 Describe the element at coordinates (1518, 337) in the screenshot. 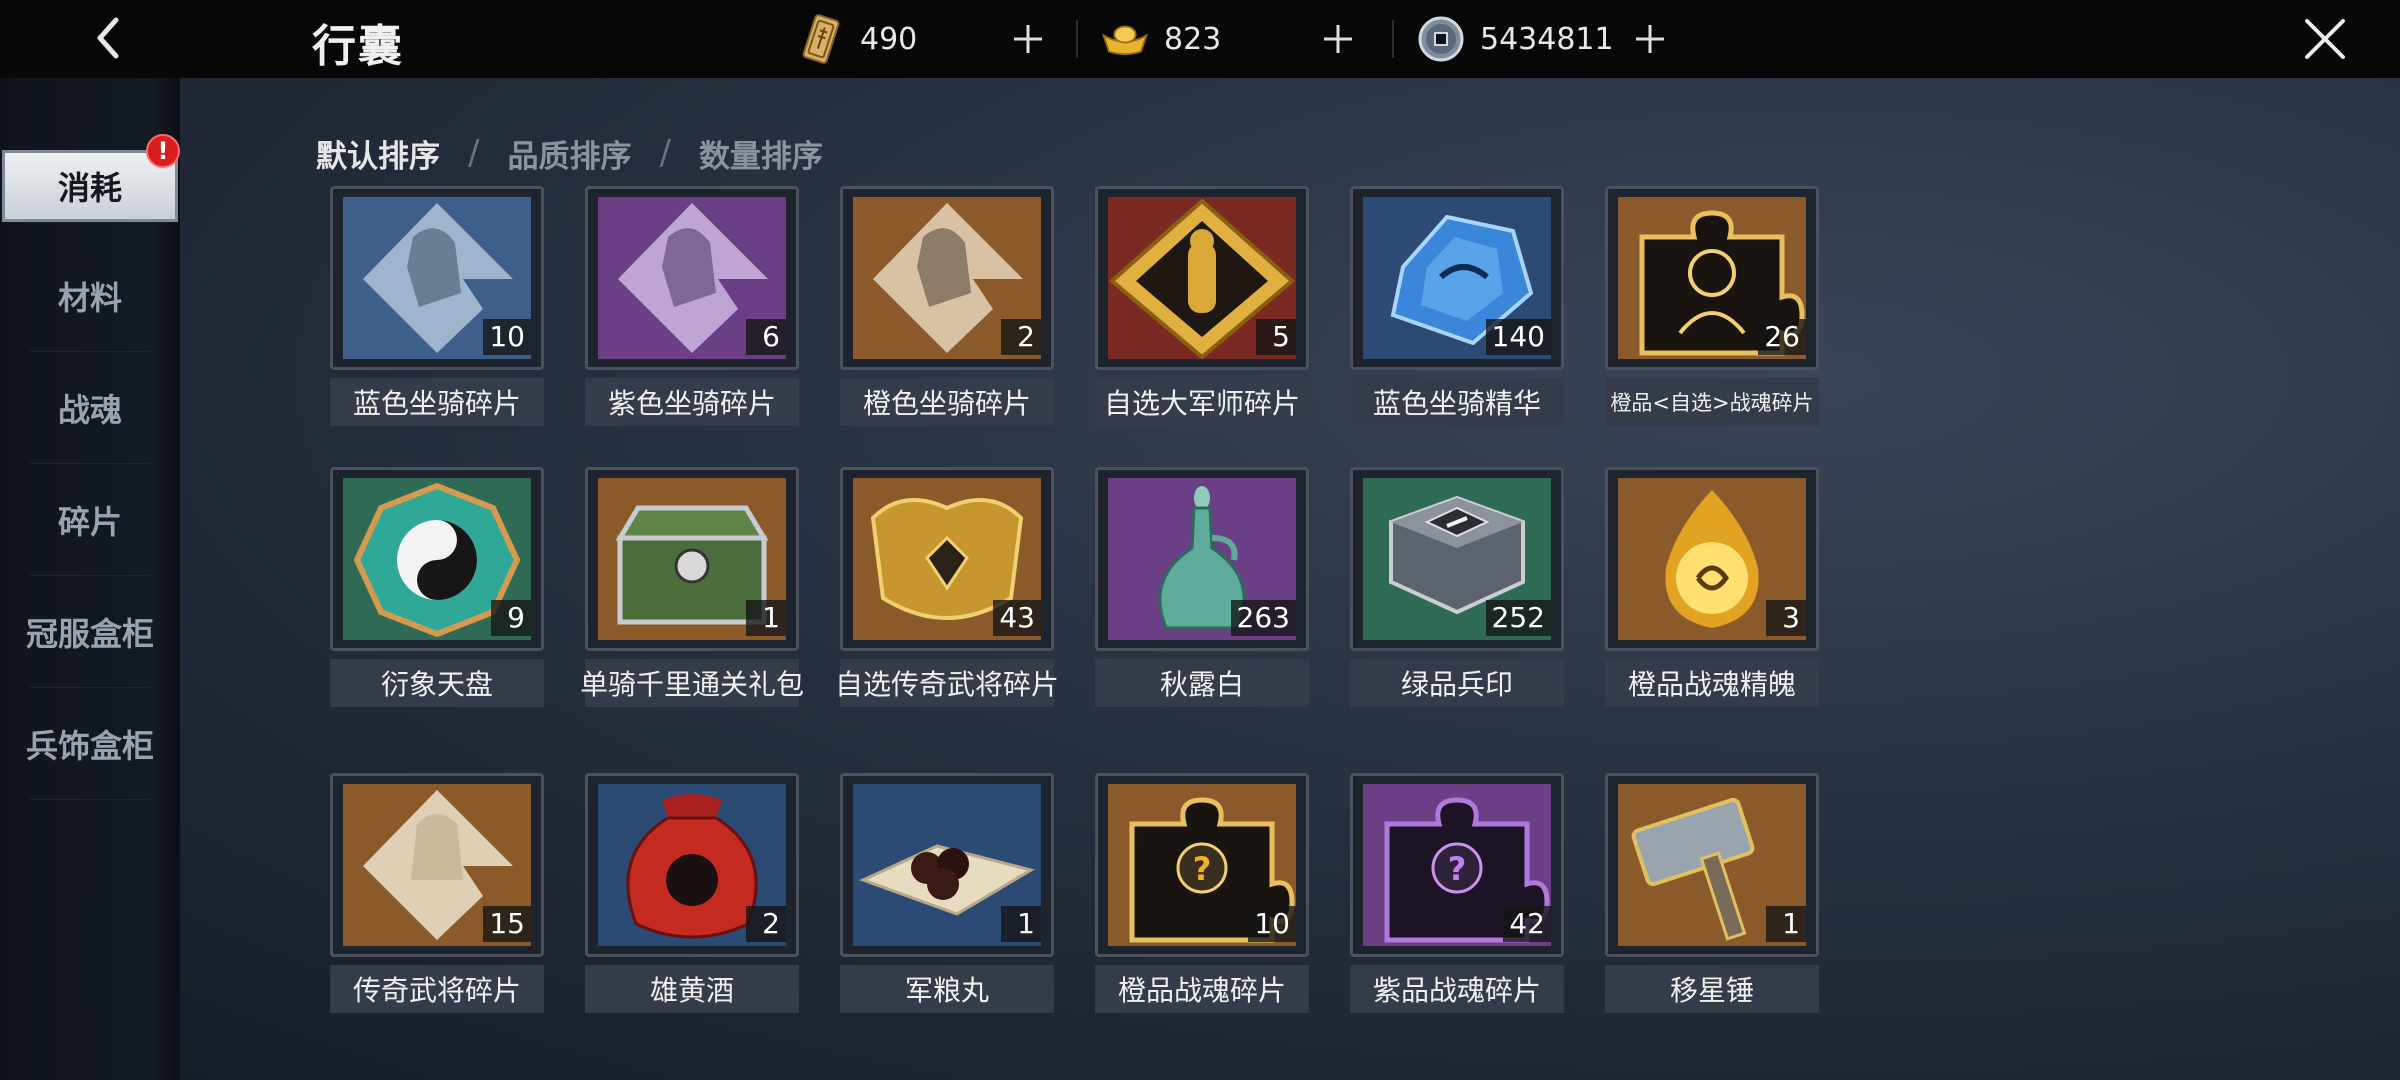

I see `item-count: 140` at that location.